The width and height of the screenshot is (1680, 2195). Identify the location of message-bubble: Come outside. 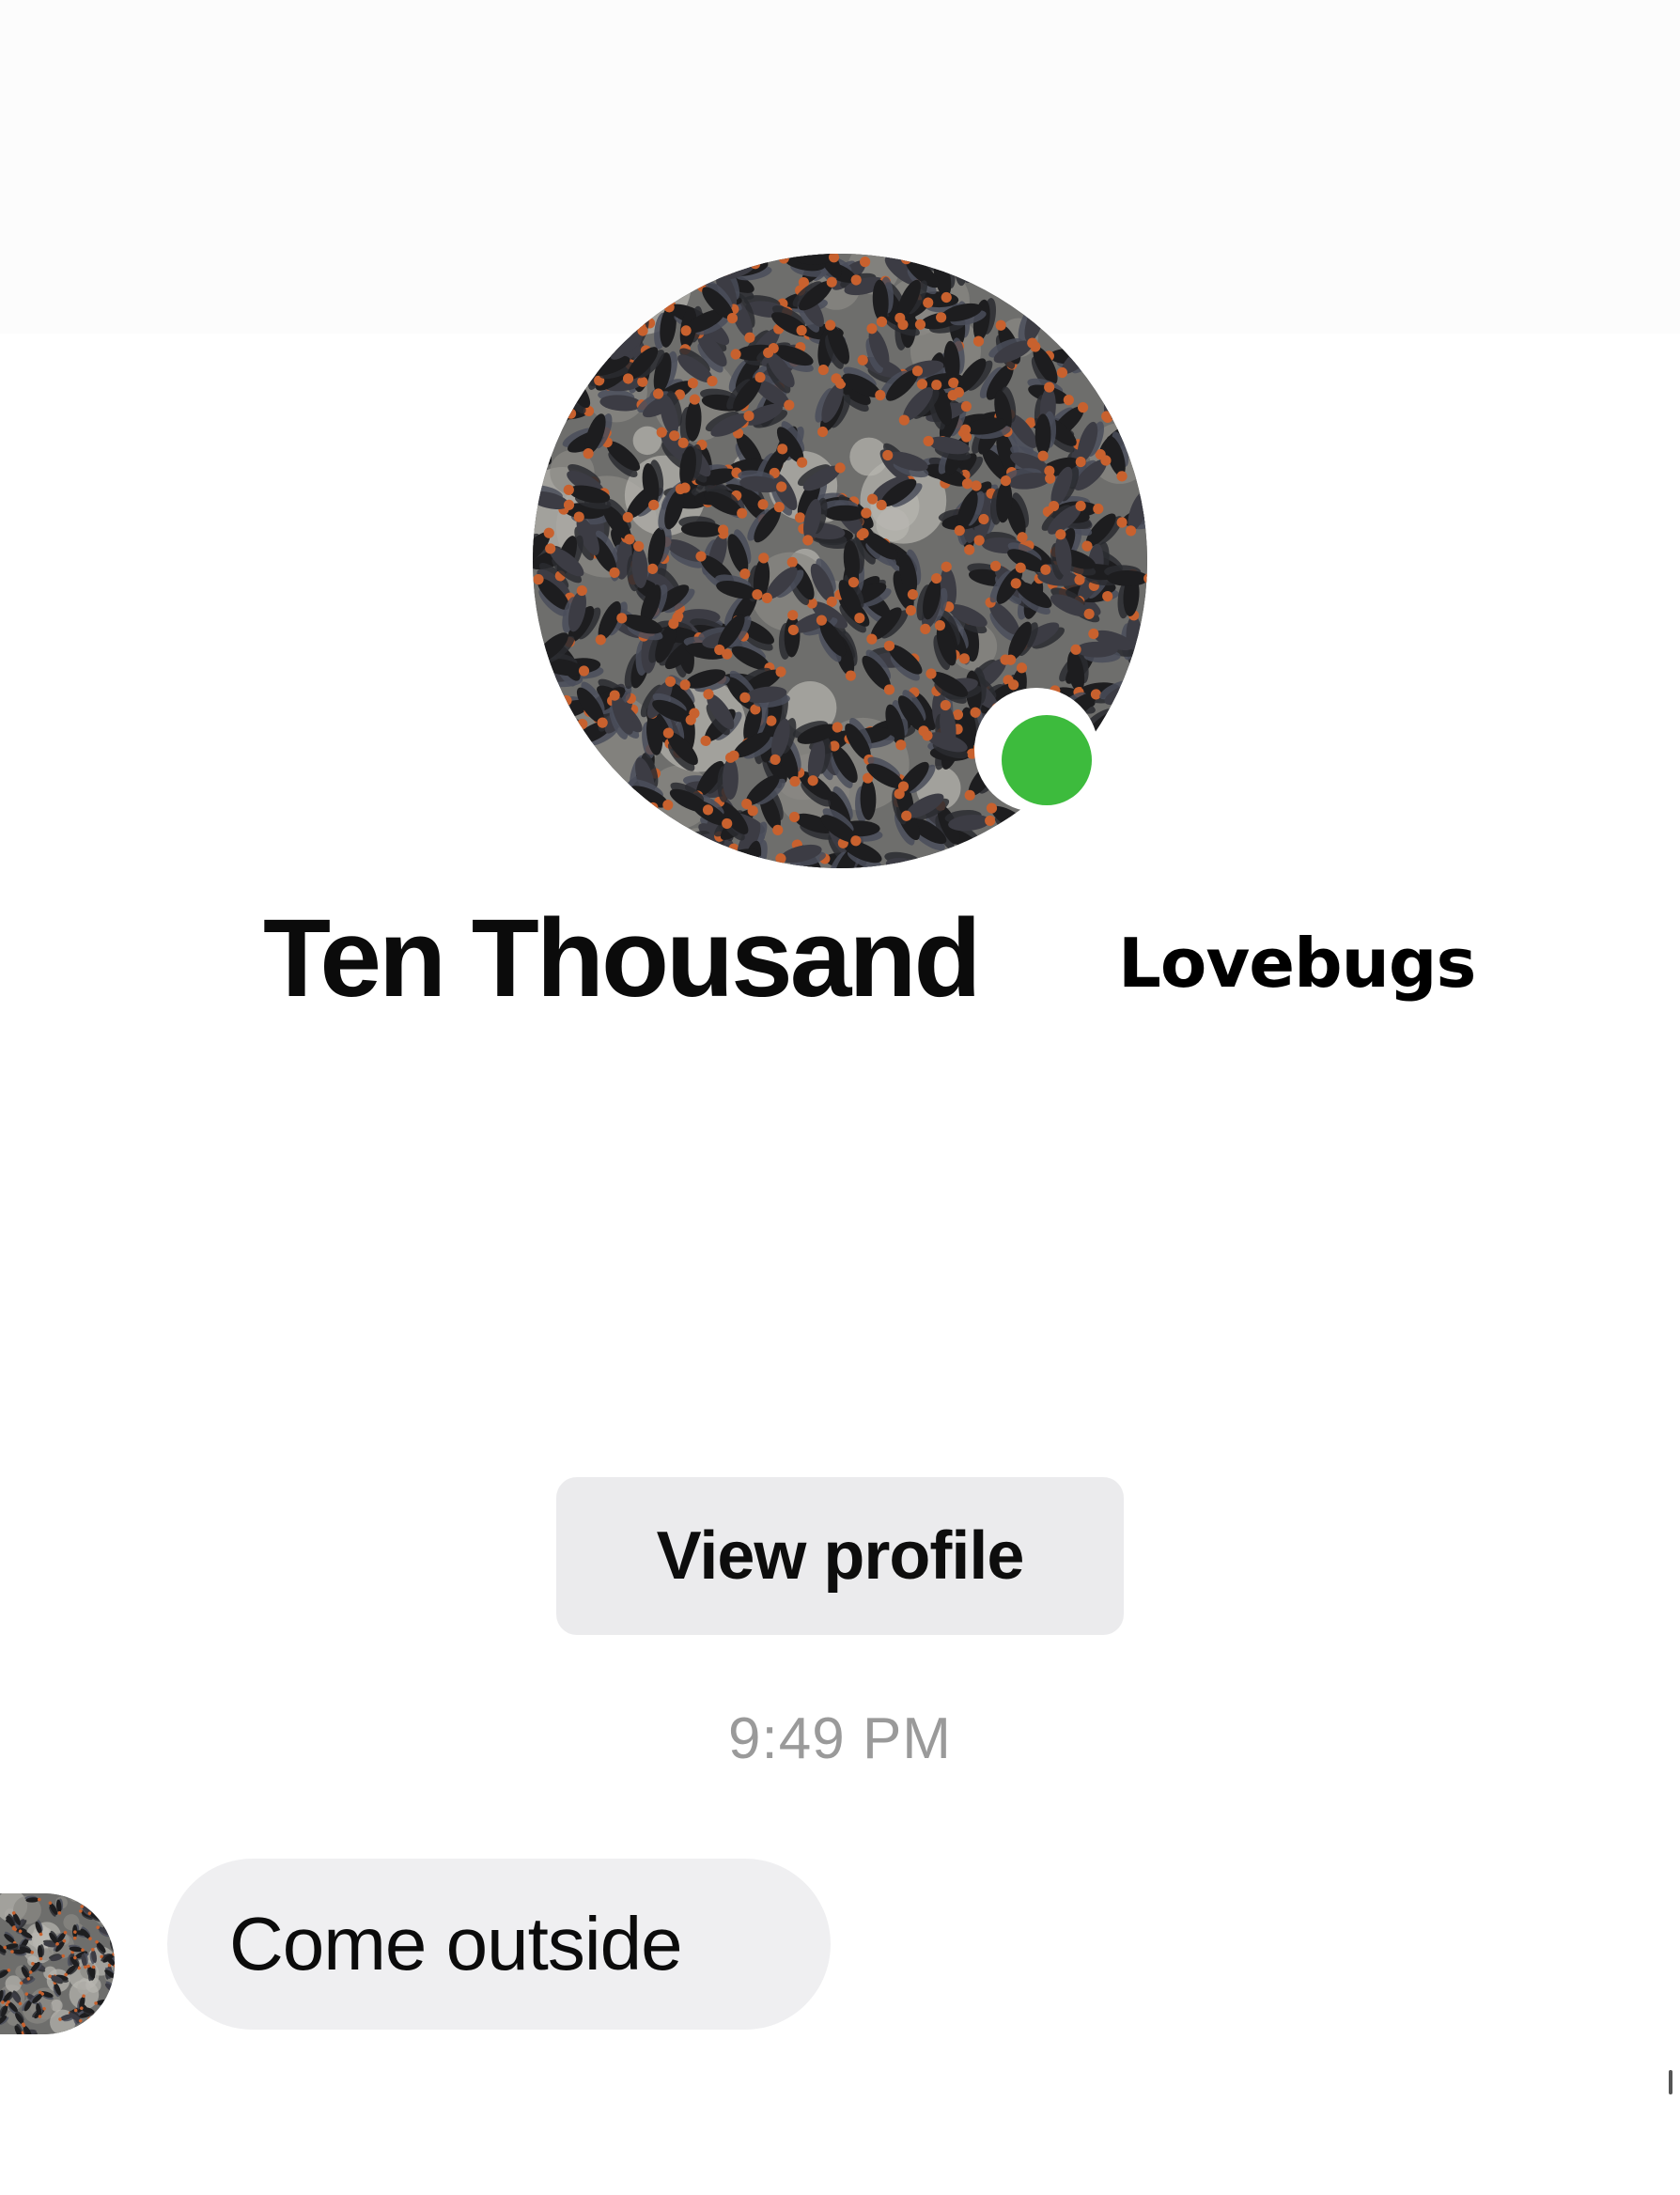
(499, 1945).